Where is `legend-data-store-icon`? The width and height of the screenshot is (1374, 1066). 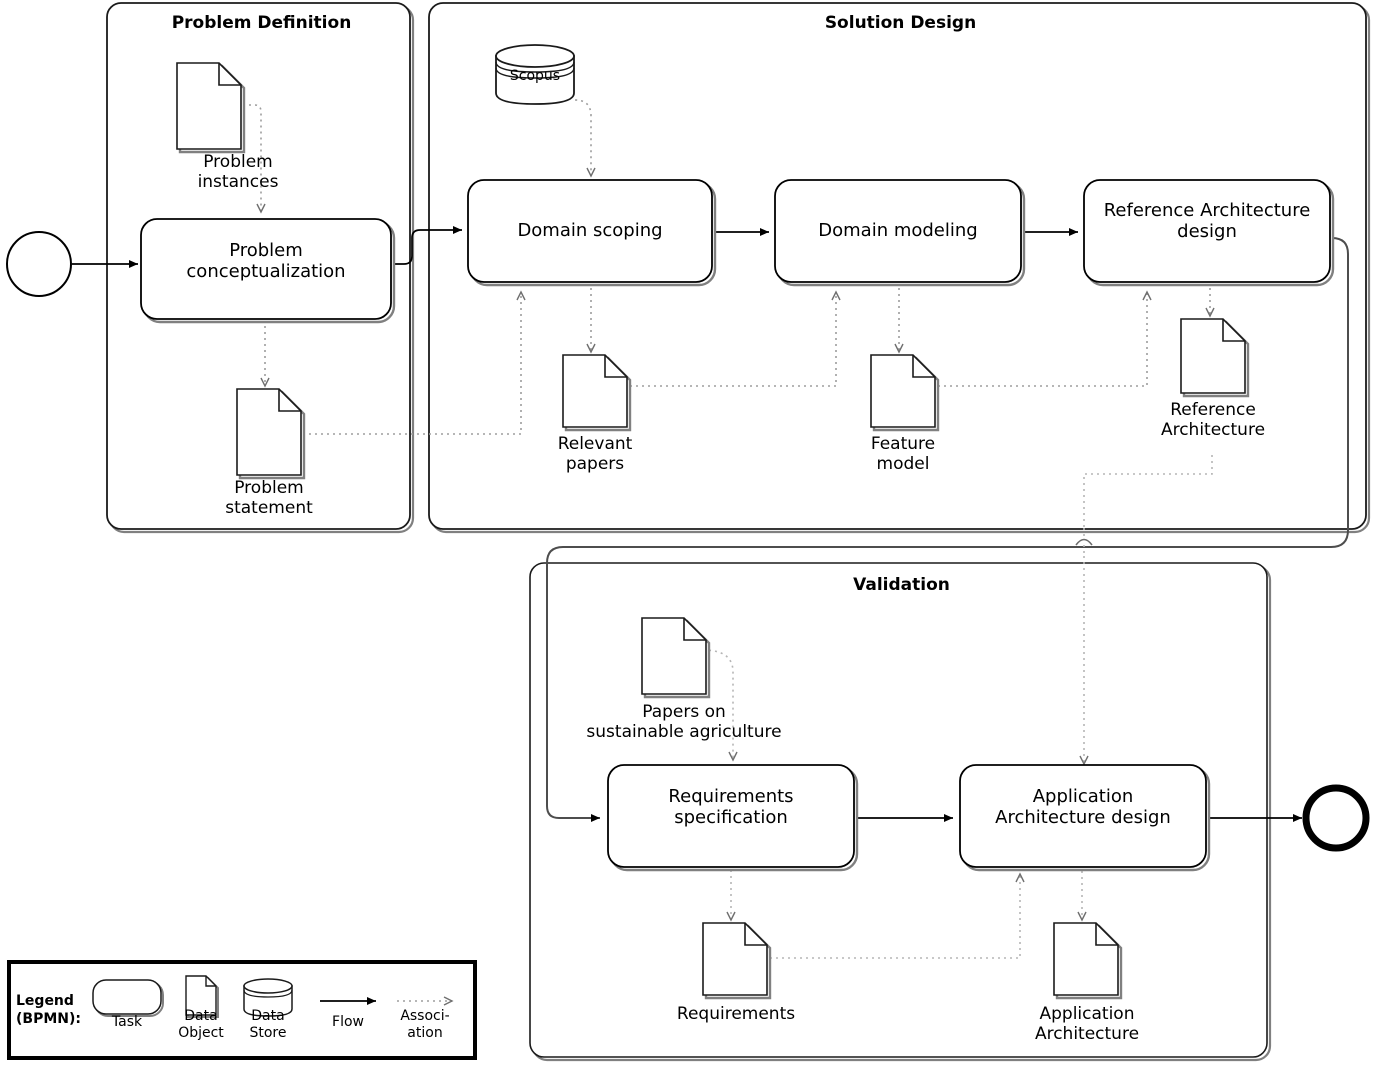
legend-data-store-icon is located at coordinates (268, 997).